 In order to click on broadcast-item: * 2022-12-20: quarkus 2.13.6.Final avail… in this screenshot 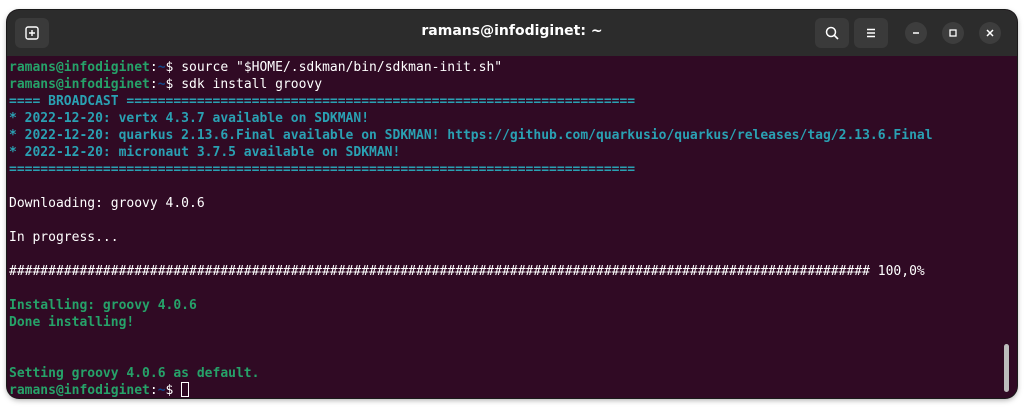, I will do `click(471, 135)`.